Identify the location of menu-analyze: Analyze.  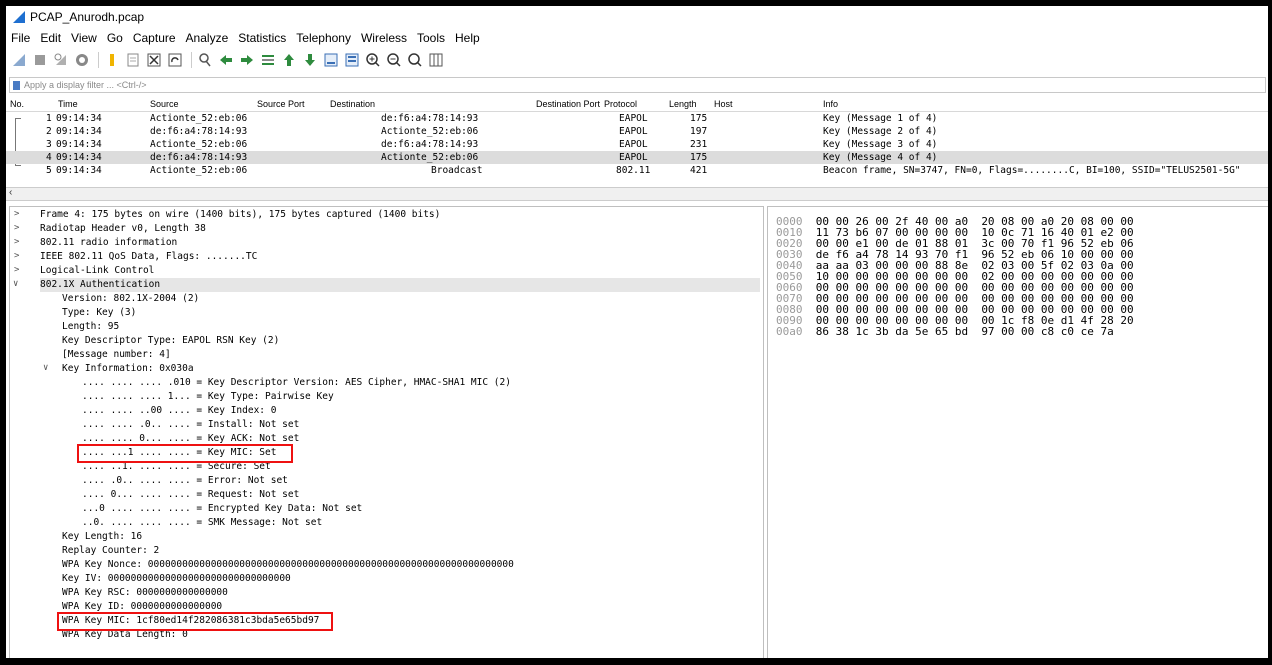
(207, 38).